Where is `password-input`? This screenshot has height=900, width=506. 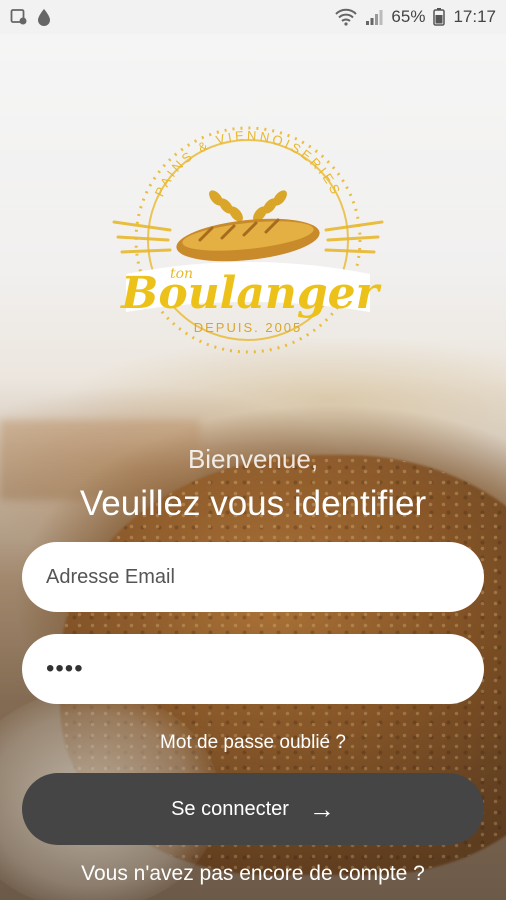
password-input is located at coordinates (253, 669).